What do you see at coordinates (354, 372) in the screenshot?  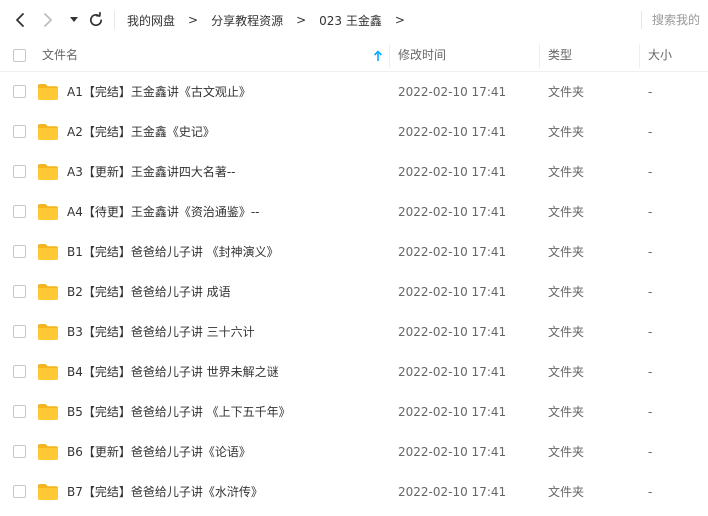 I see `table-row: B4【完结】爸爸给儿子讲 世界未解之谜 2022-02-10 17:41 文件夹 -` at bounding box center [354, 372].